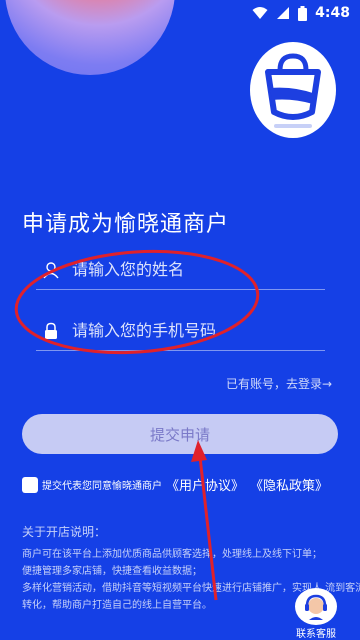 This screenshot has height=640, width=360. I want to click on headset-icon, so click(316, 607).